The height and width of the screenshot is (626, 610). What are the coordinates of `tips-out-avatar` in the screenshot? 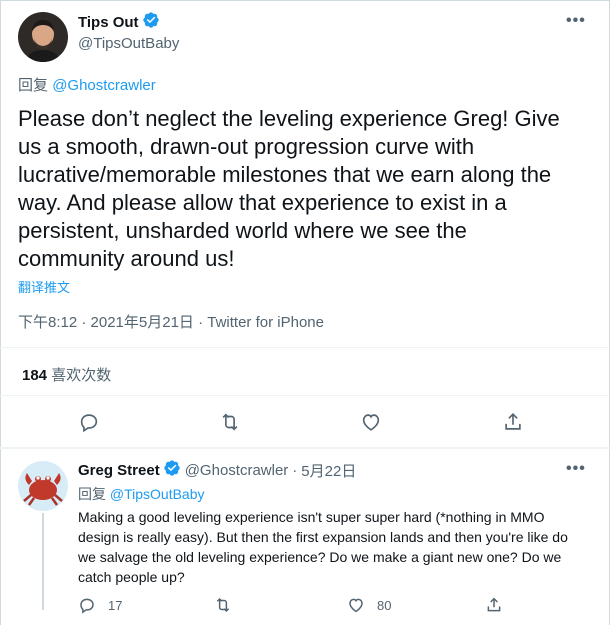 It's located at (43, 37).